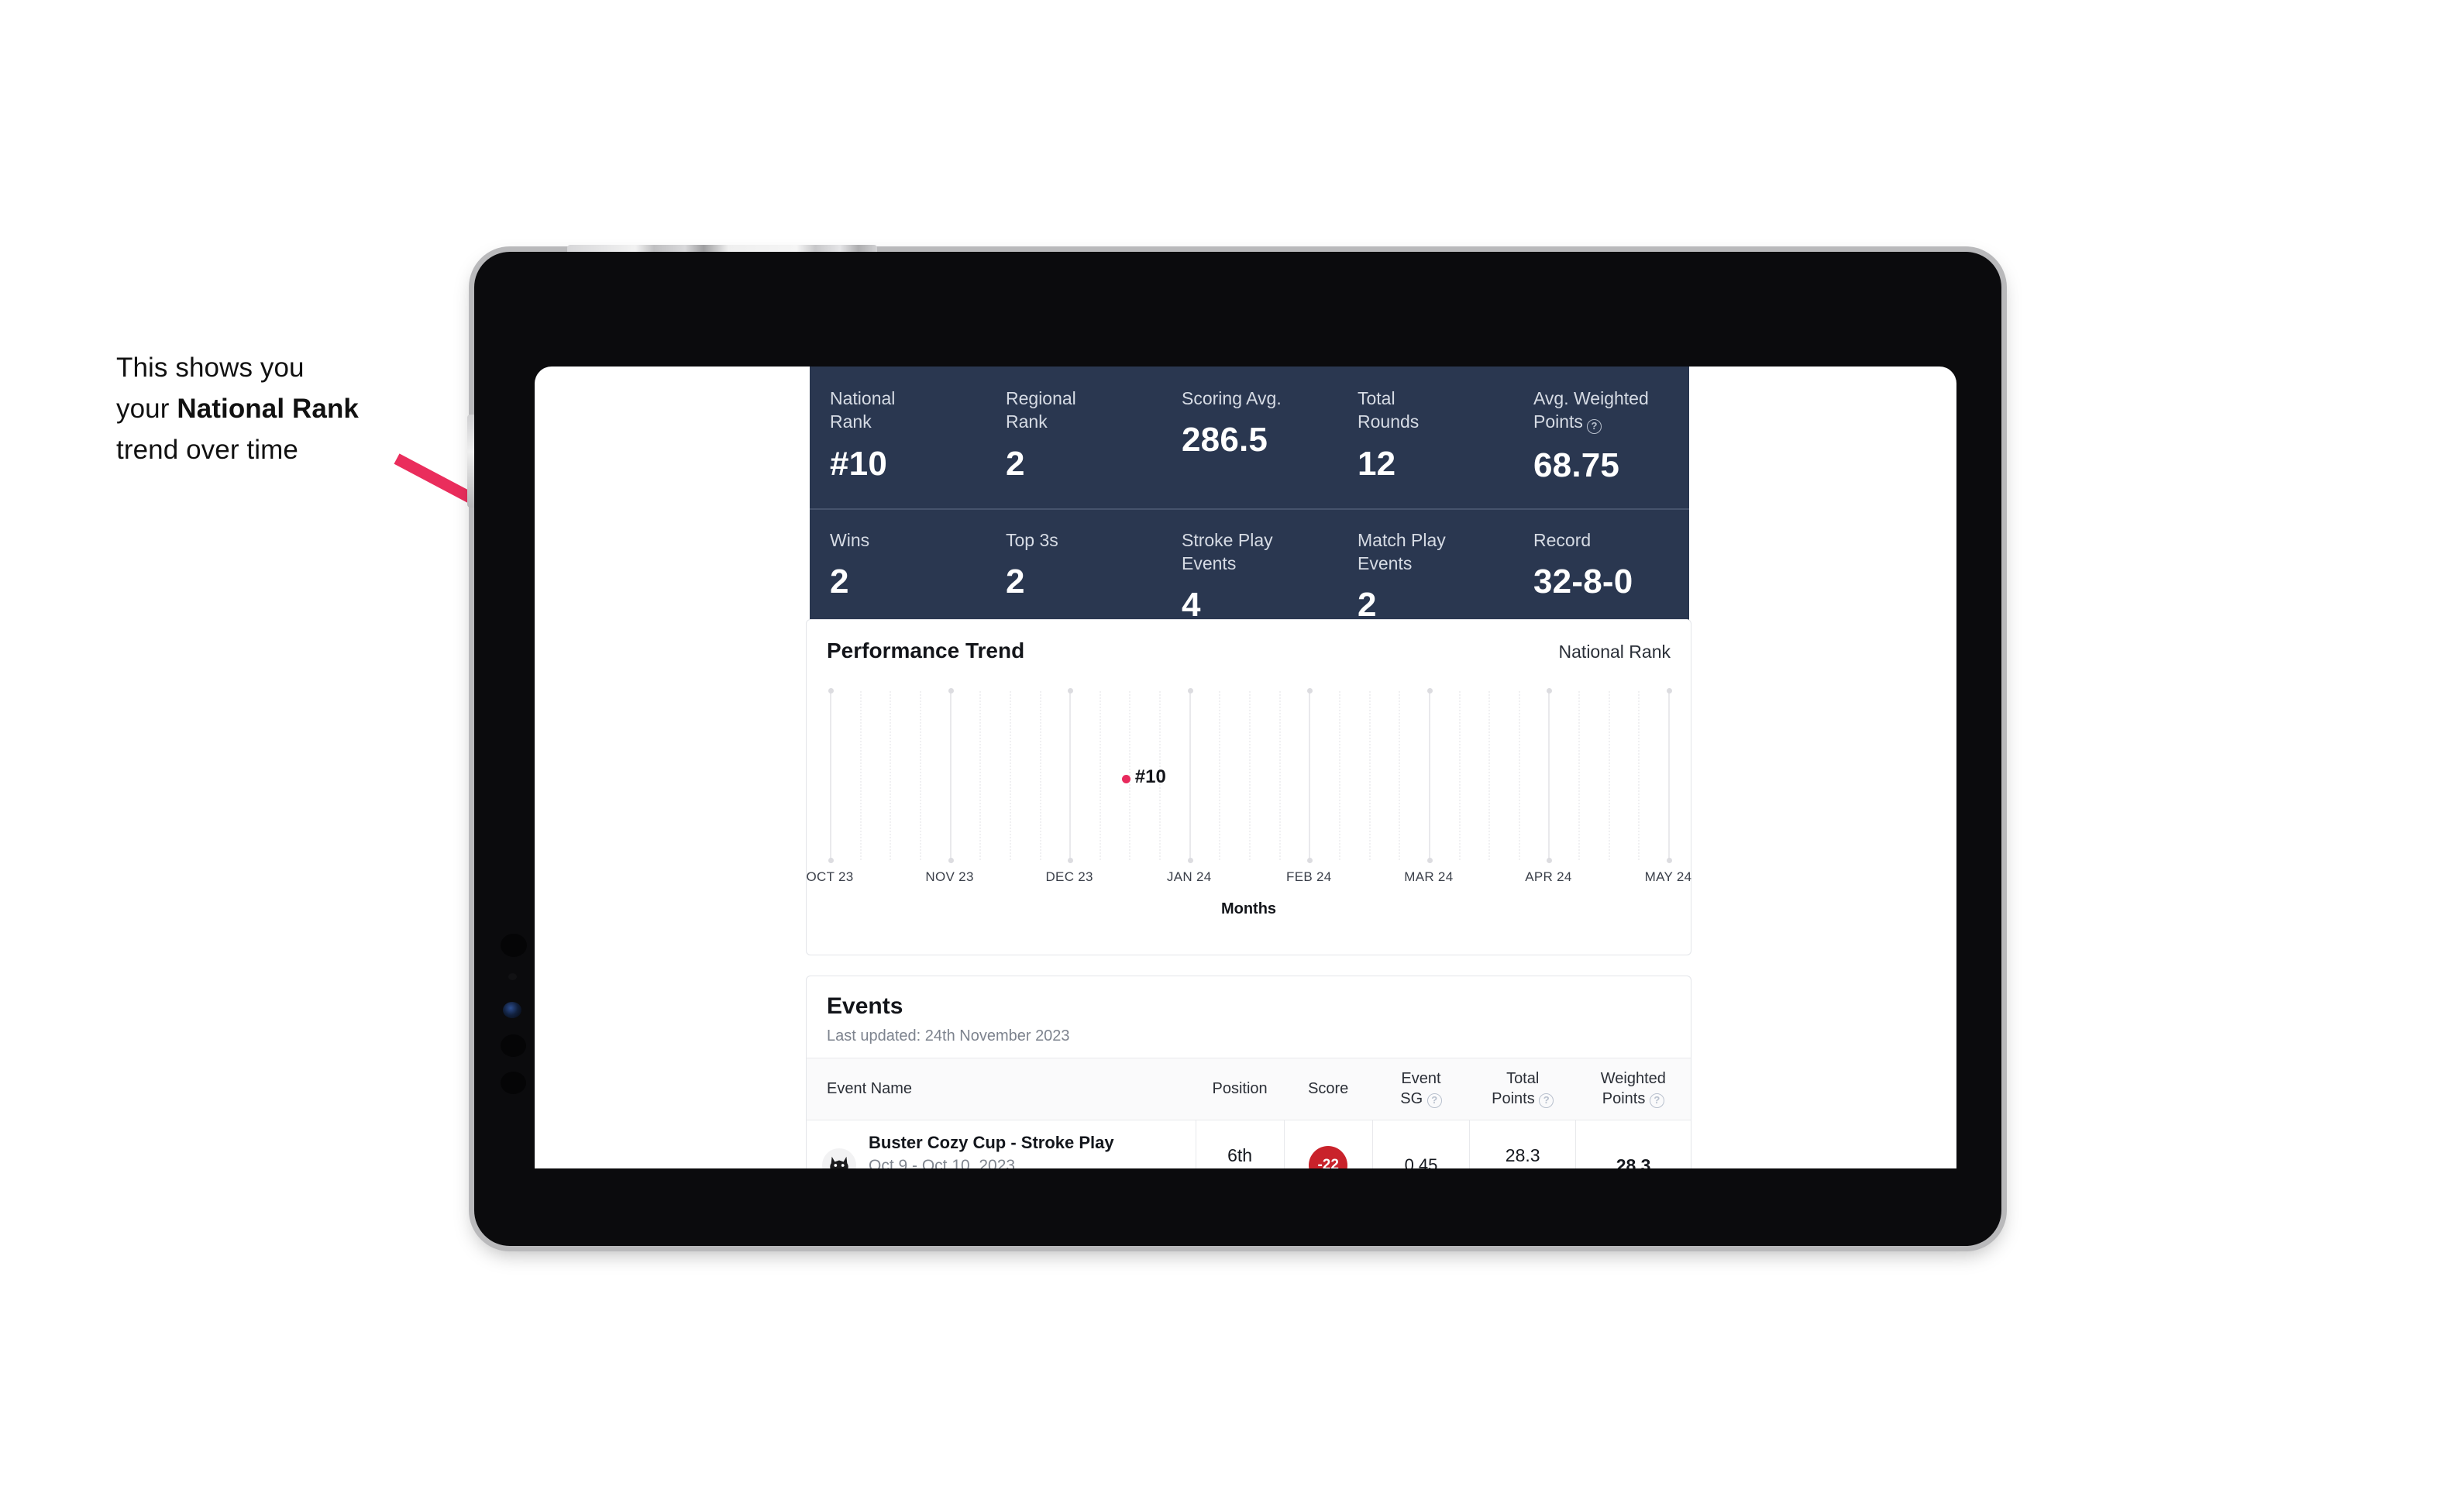 The image size is (2464, 1497). What do you see at coordinates (1389, 410) in the screenshot?
I see `stat-label: Total Rounds` at bounding box center [1389, 410].